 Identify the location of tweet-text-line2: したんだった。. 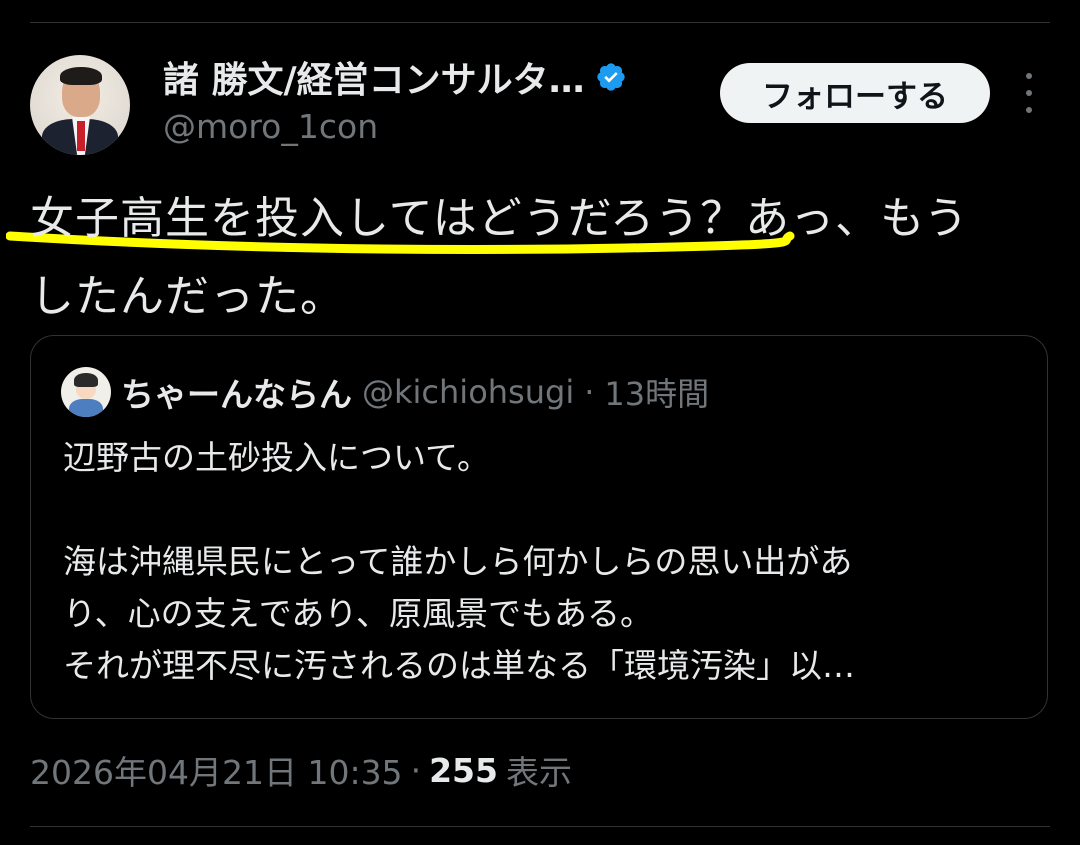
(187, 296).